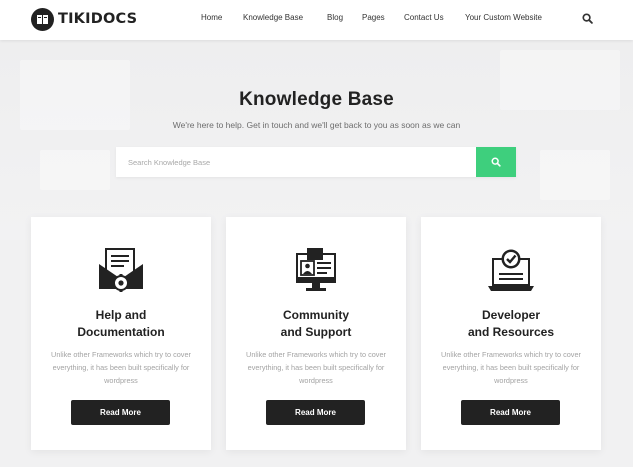 The width and height of the screenshot is (633, 467). I want to click on search-button, so click(496, 162).